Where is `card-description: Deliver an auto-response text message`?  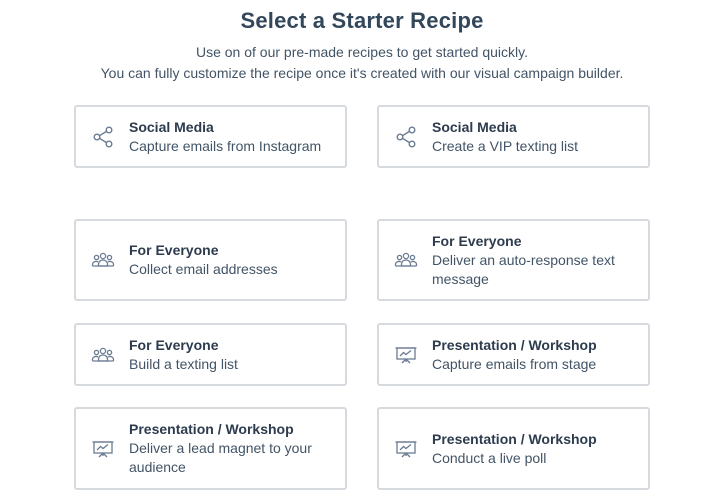 card-description: Deliver an auto-response text message is located at coordinates (523, 269).